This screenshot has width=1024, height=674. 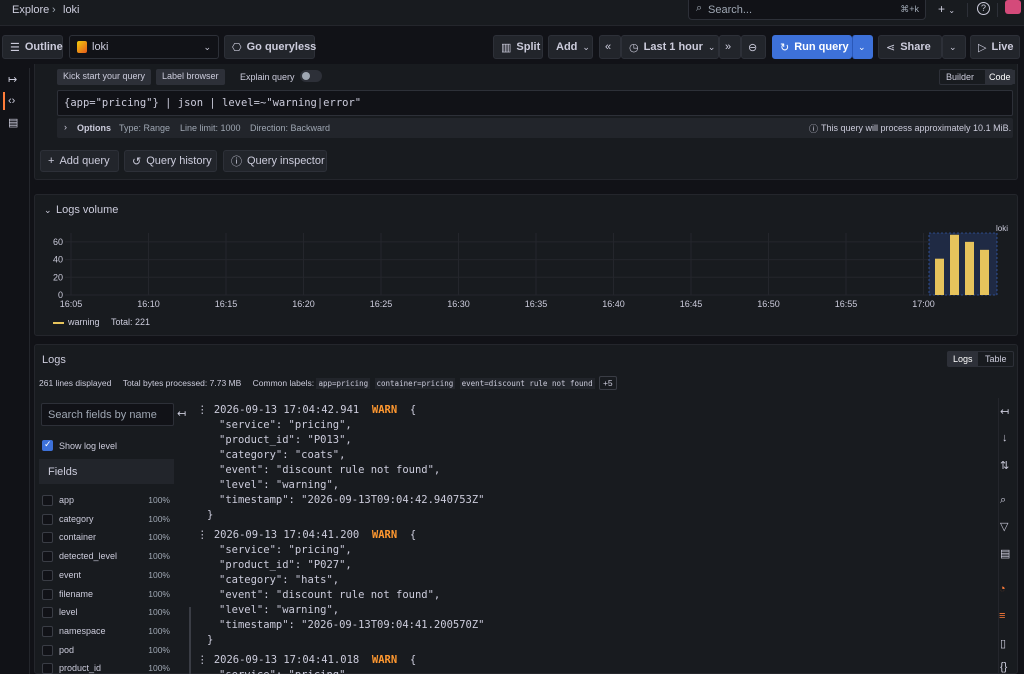 What do you see at coordinates (982, 47) in the screenshot?
I see `play-icon: ▷` at bounding box center [982, 47].